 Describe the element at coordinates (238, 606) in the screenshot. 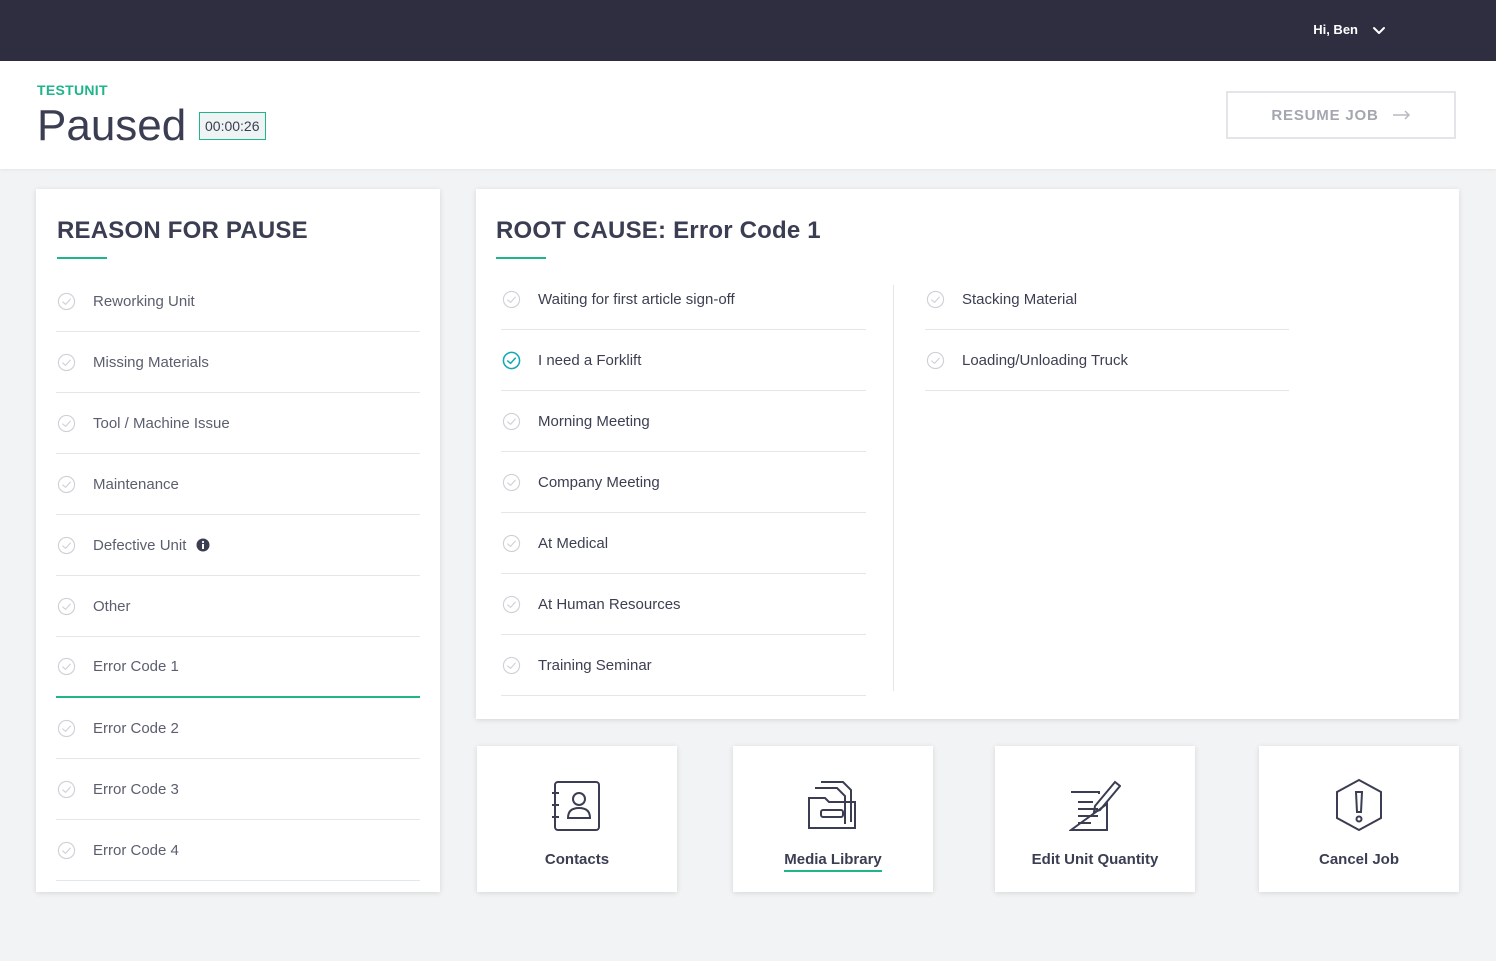

I see `list-item: Other` at that location.